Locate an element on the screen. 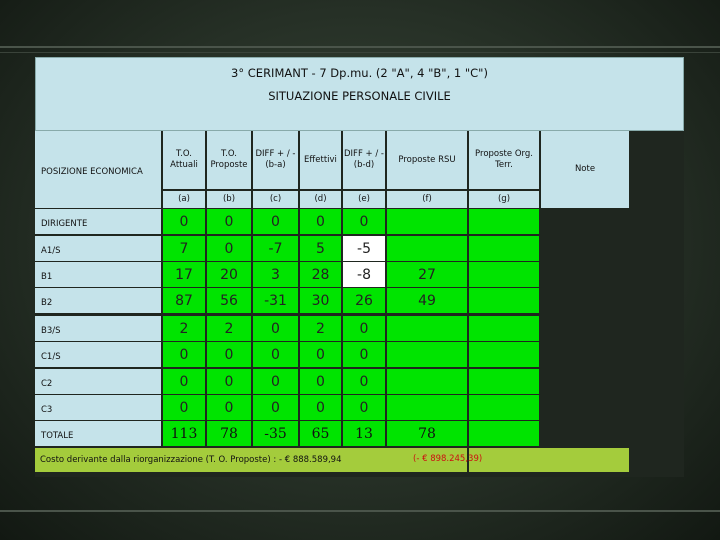  table-cell: 87 is located at coordinates (184, 300).